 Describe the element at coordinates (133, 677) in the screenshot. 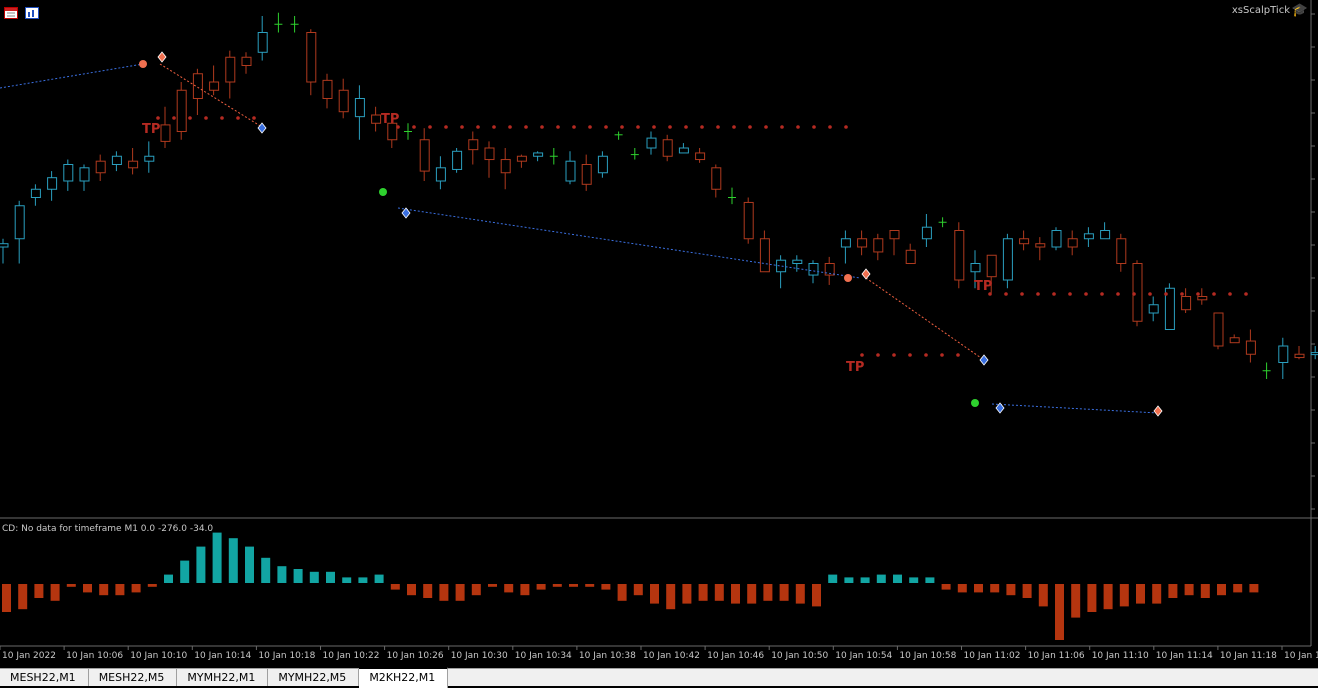

I see `chart-tab: MESH22,M5` at that location.